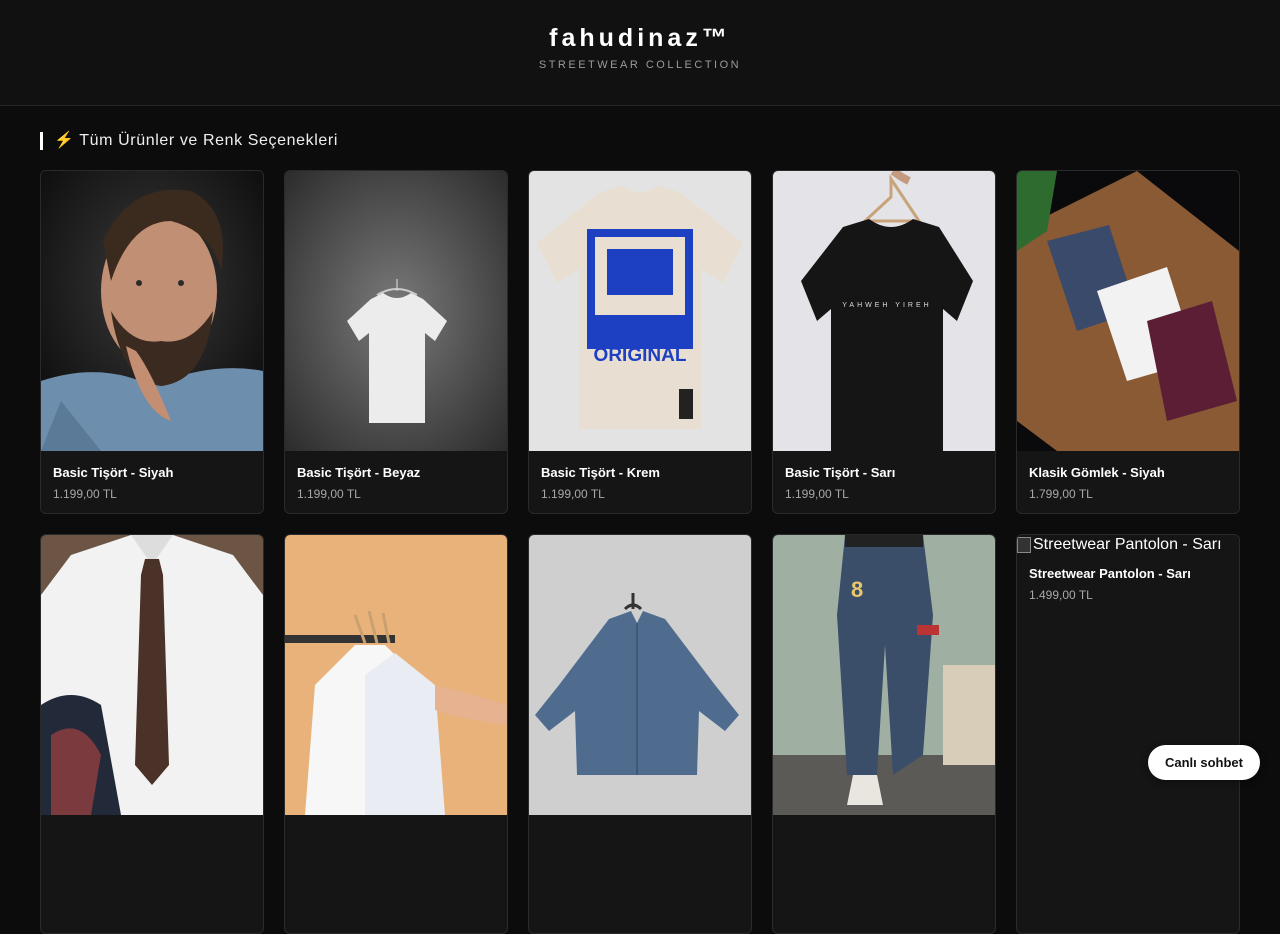 This screenshot has height=934, width=1280. Describe the element at coordinates (1061, 494) in the screenshot. I see `product-price: 1.799,00 TL` at that location.